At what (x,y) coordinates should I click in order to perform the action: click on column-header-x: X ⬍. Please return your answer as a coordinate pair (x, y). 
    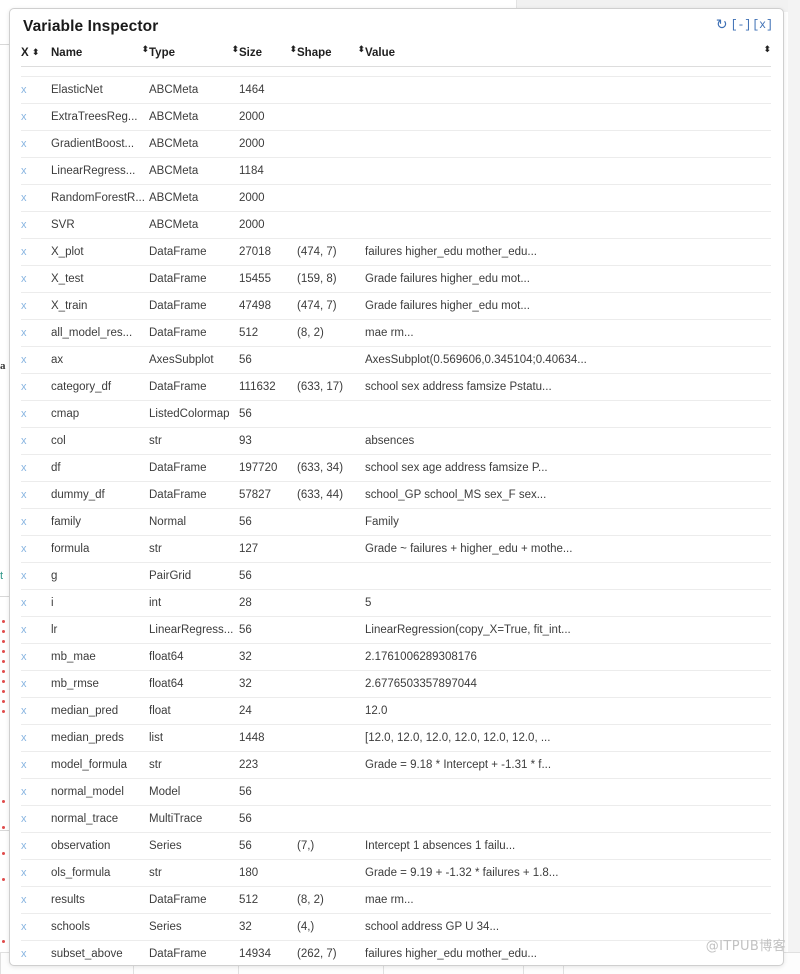
    Looking at the image, I should click on (36, 55).